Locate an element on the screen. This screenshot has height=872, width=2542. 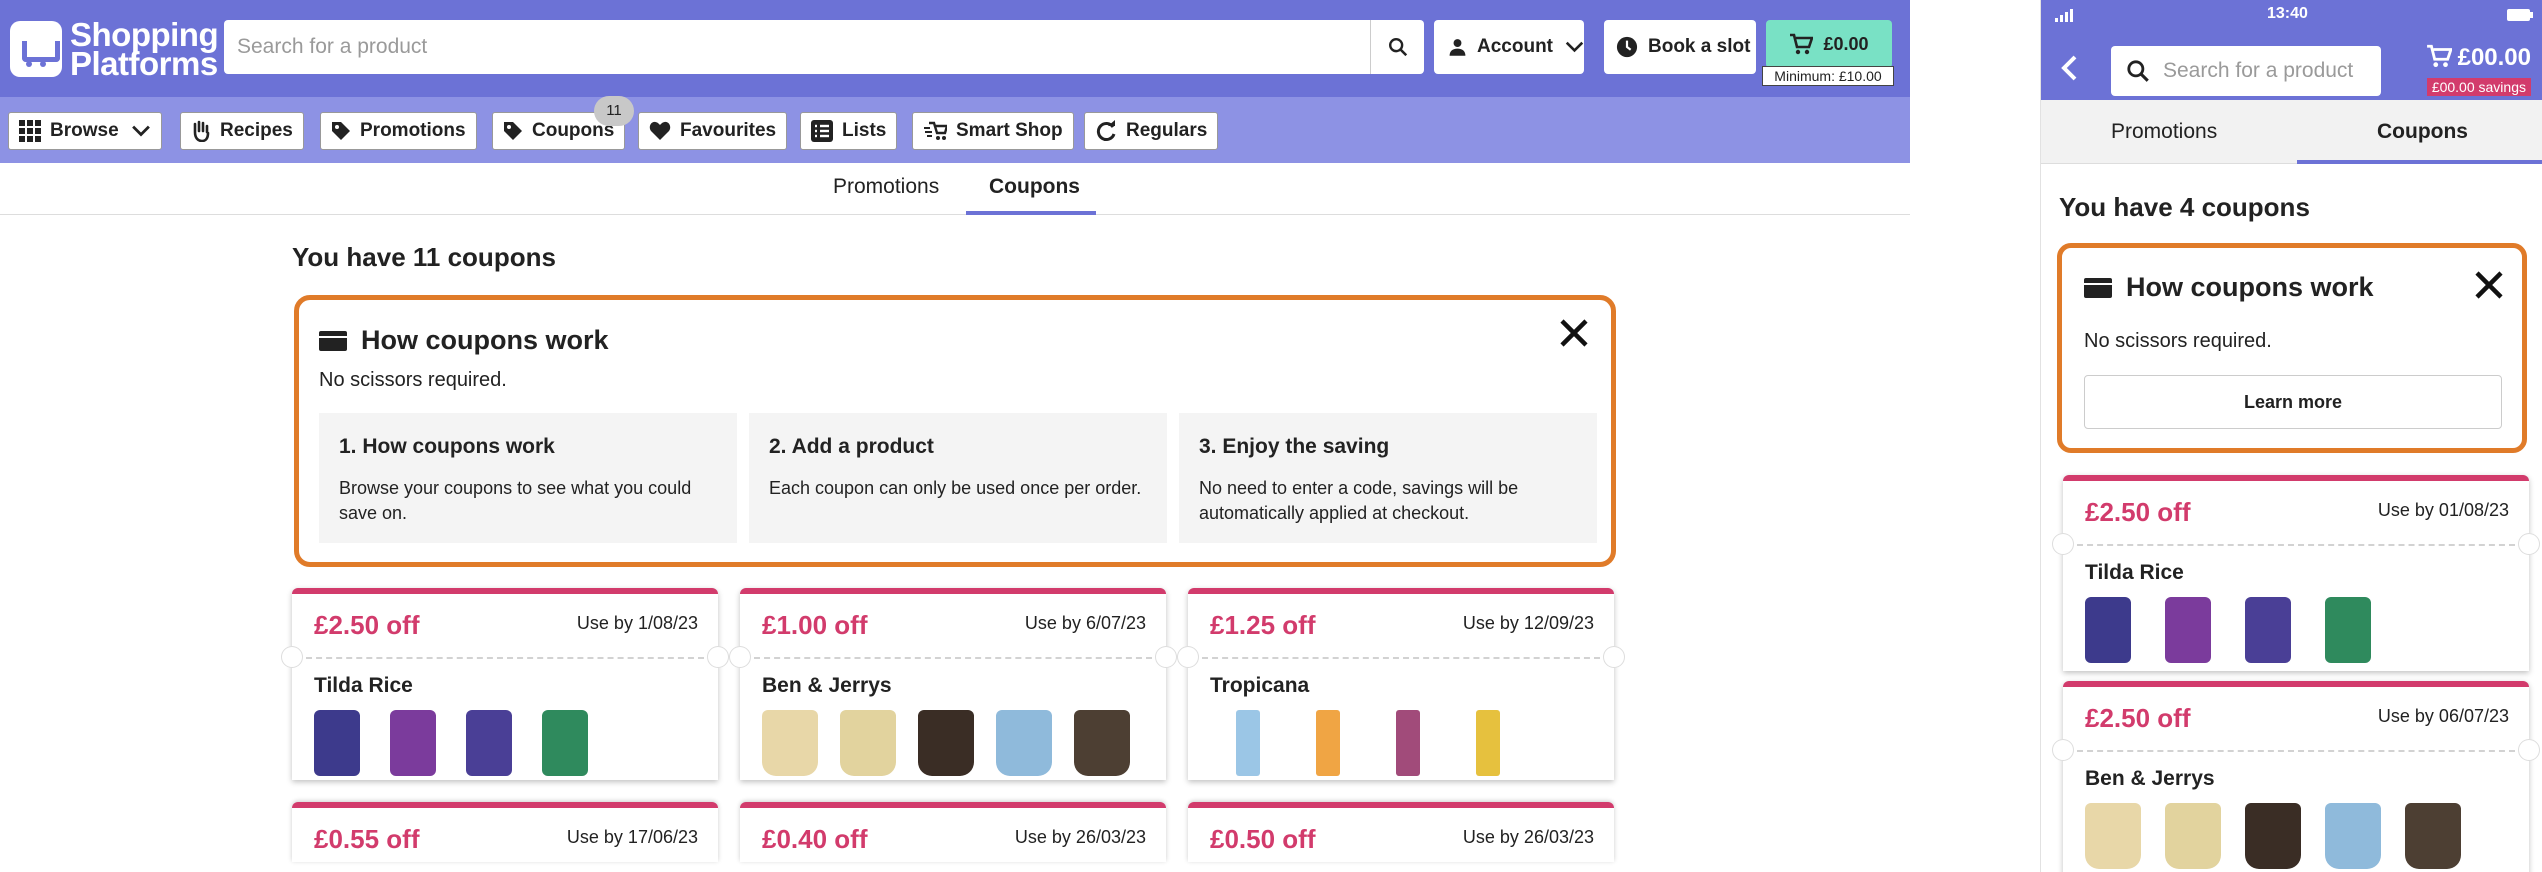
coupon-card: £2.50 off Use by 06/07/23 Ben & Jerrys is located at coordinates (2296, 776).